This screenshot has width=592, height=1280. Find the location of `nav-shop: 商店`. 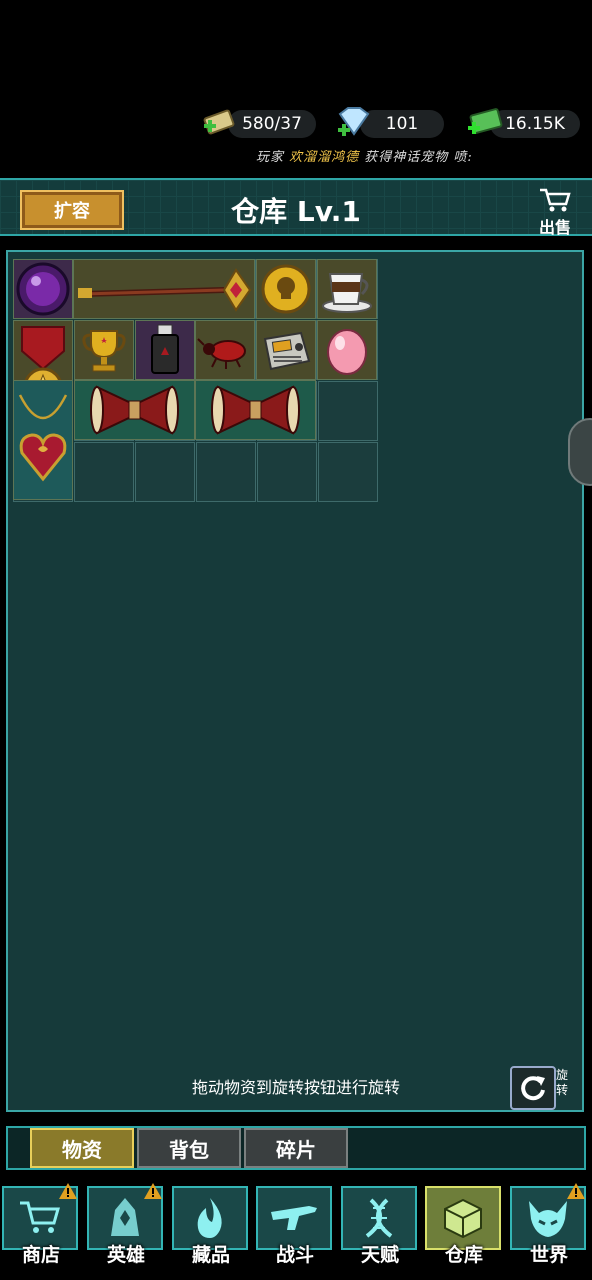

nav-shop: 商店 is located at coordinates (41, 1228).